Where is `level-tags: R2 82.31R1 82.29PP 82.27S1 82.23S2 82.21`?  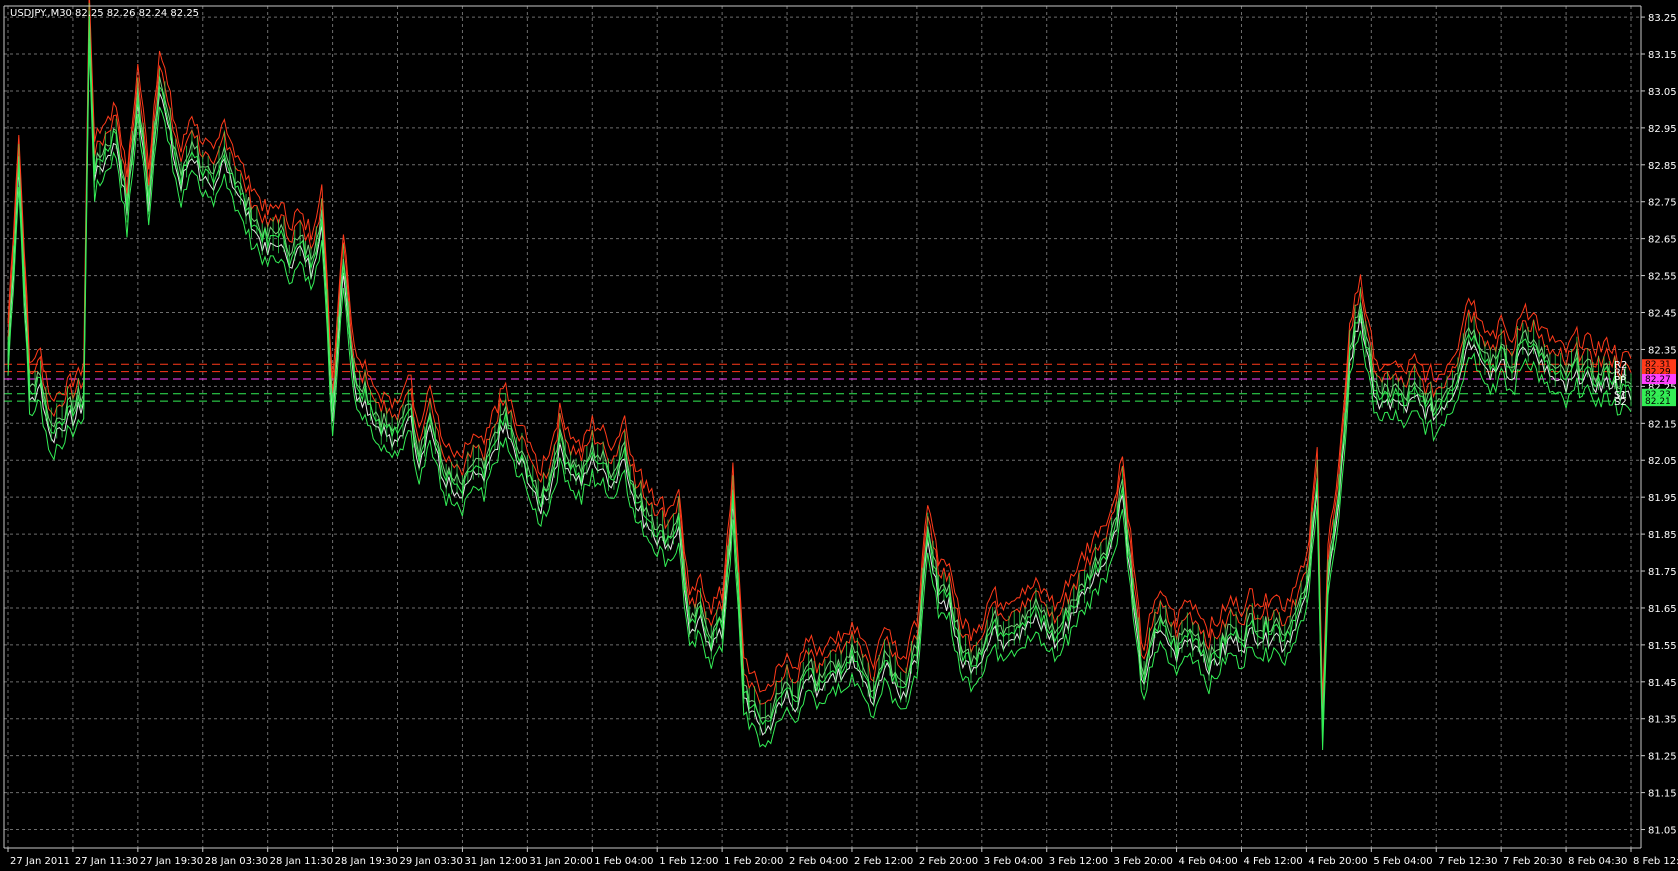
level-tags: R2 82.31R1 82.29PP 82.27S1 82.23S2 82.21 is located at coordinates (1645, 383).